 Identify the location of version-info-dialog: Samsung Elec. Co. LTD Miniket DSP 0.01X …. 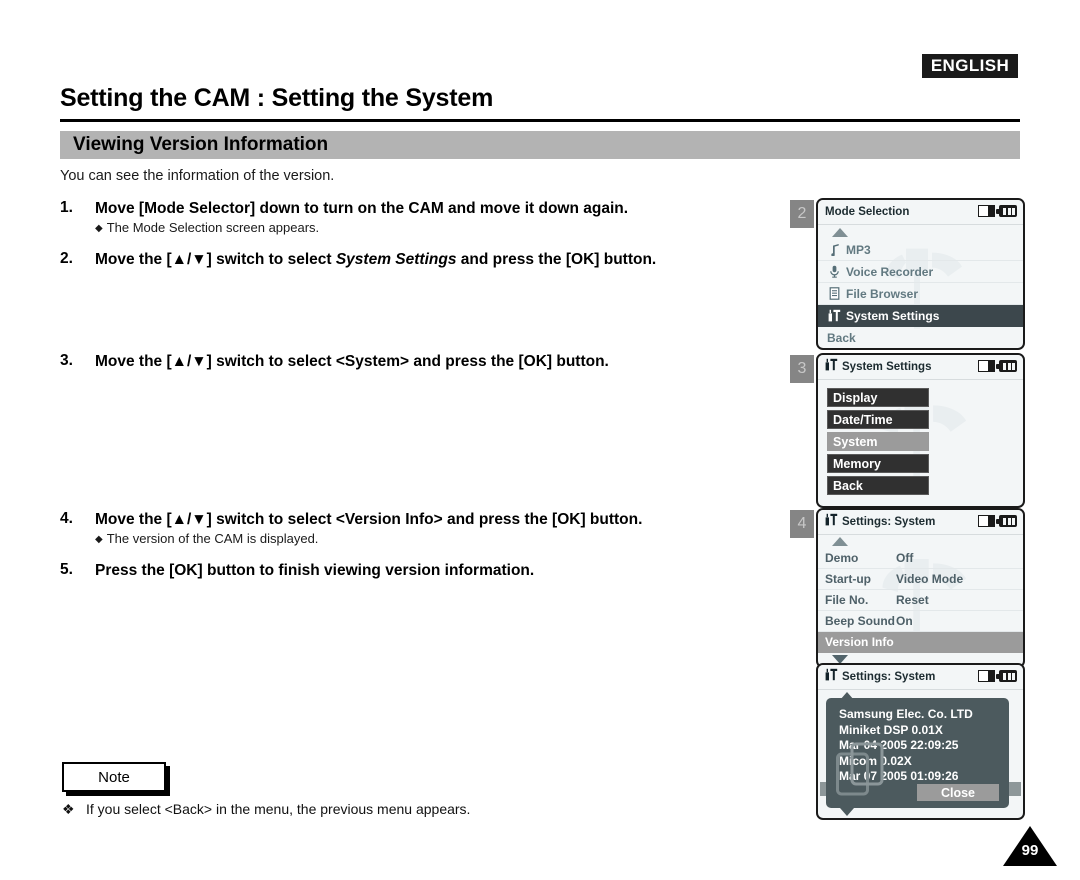
(917, 753).